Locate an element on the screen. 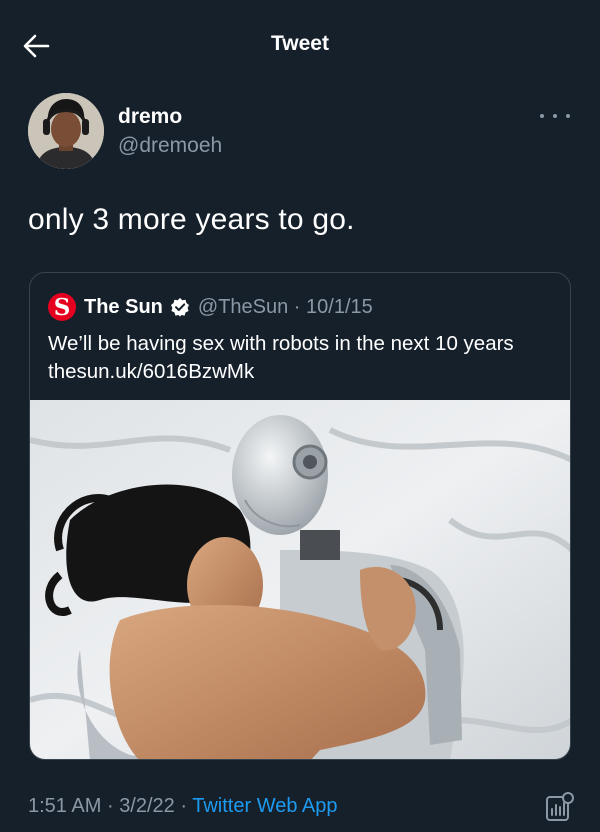 The height and width of the screenshot is (832, 600). avatar-image is located at coordinates (66, 131).